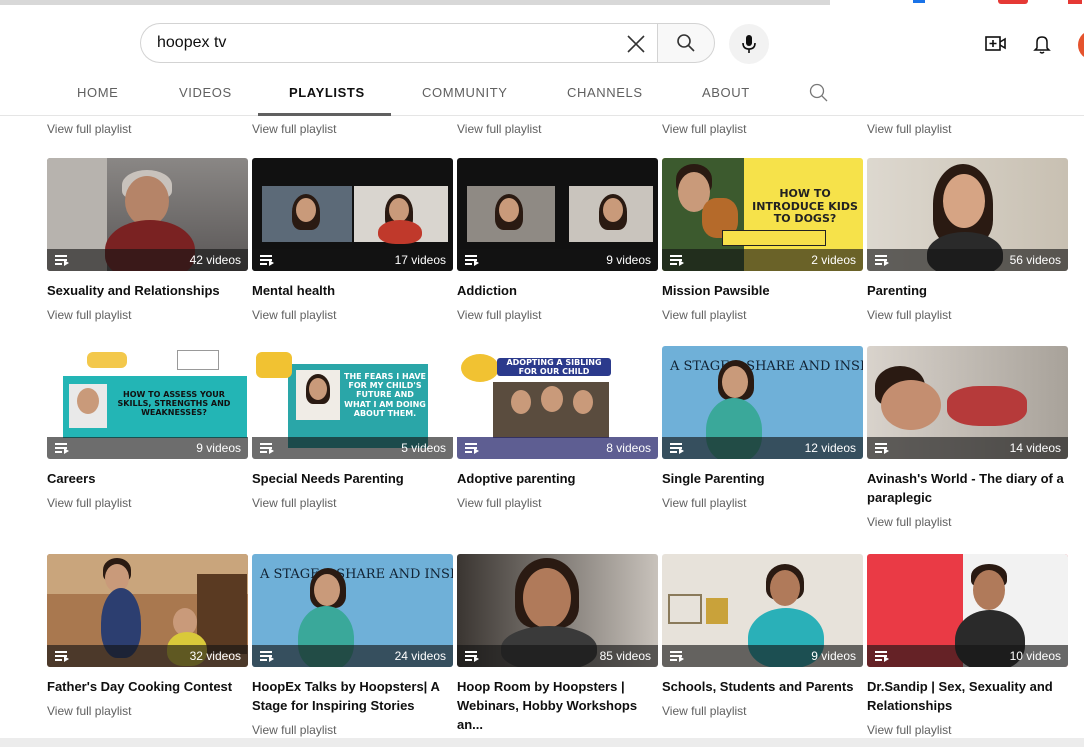 Image resolution: width=1084 pixels, height=747 pixels. I want to click on playlist-title: Single Parenting, so click(762, 478).